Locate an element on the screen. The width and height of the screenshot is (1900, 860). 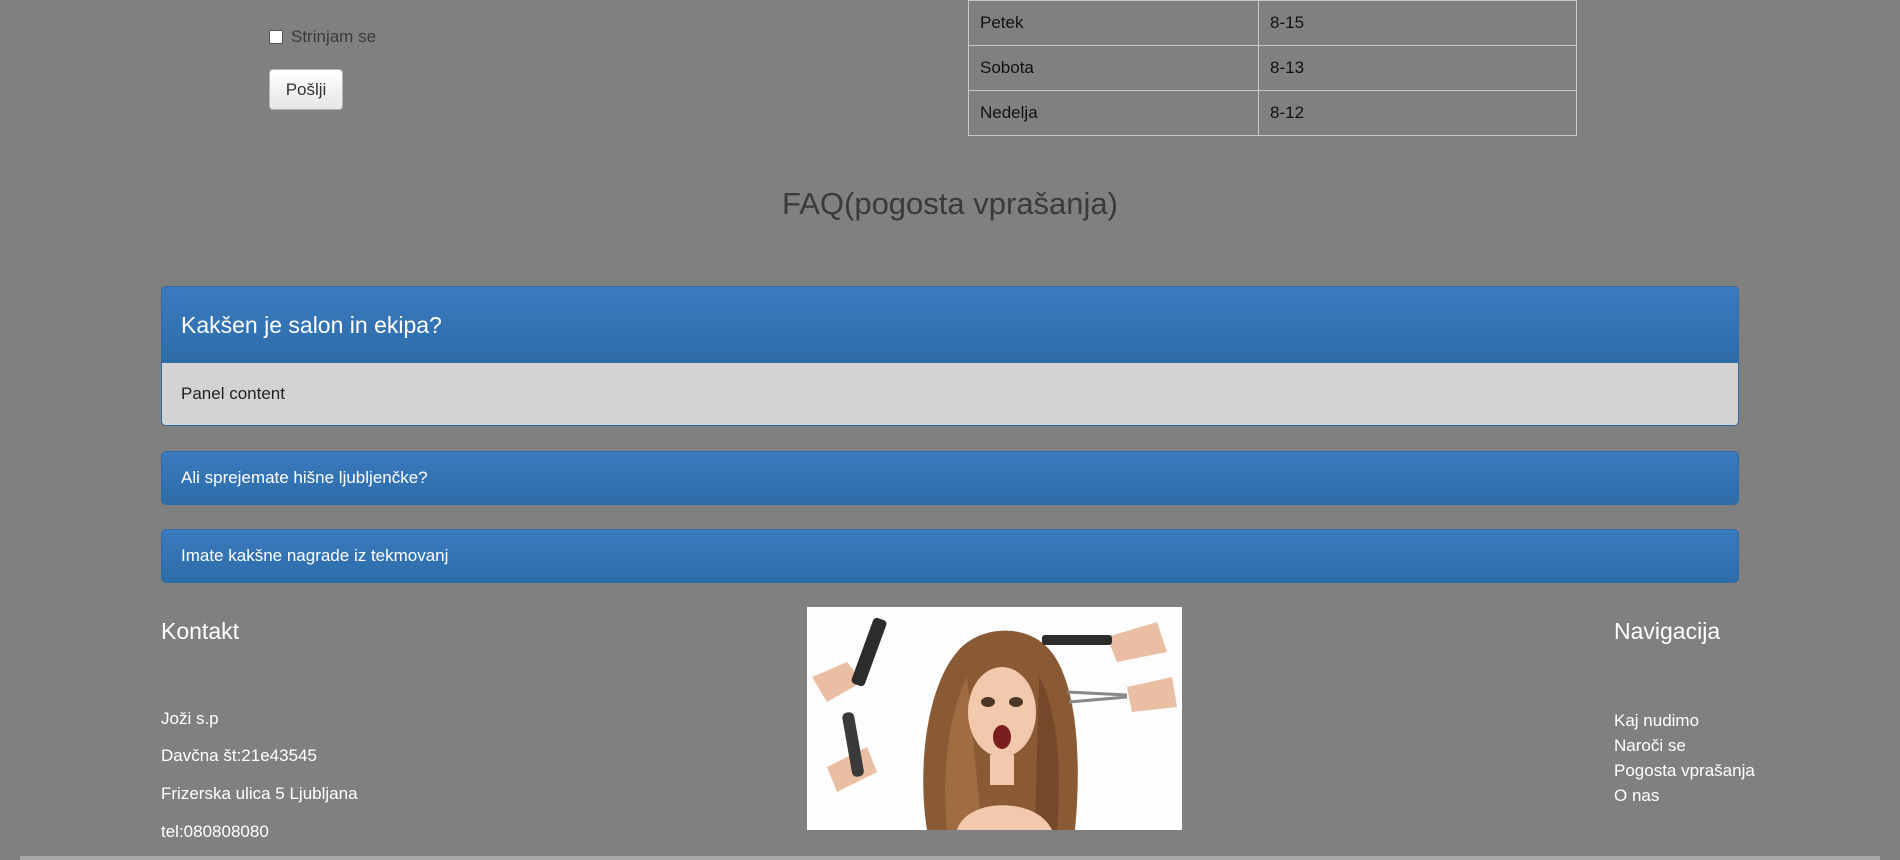
nav-link-naroci-se: Naroči se is located at coordinates (1684, 745).